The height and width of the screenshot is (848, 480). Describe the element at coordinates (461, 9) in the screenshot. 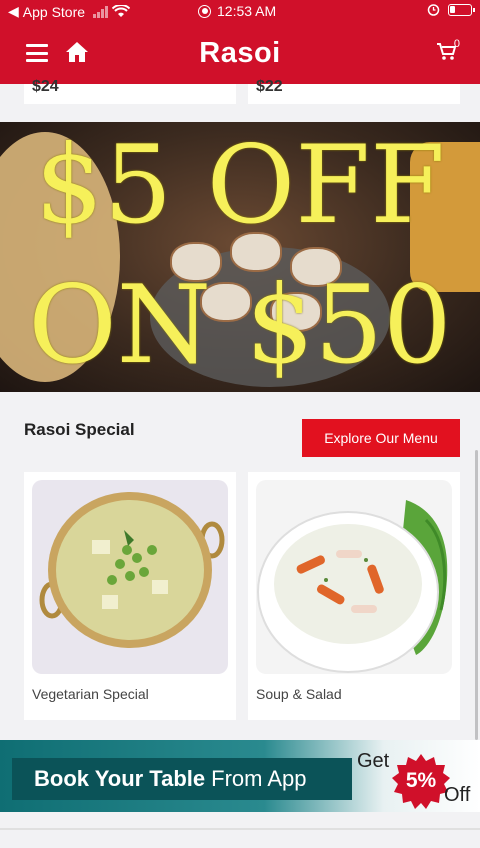

I see `battery-icon` at that location.